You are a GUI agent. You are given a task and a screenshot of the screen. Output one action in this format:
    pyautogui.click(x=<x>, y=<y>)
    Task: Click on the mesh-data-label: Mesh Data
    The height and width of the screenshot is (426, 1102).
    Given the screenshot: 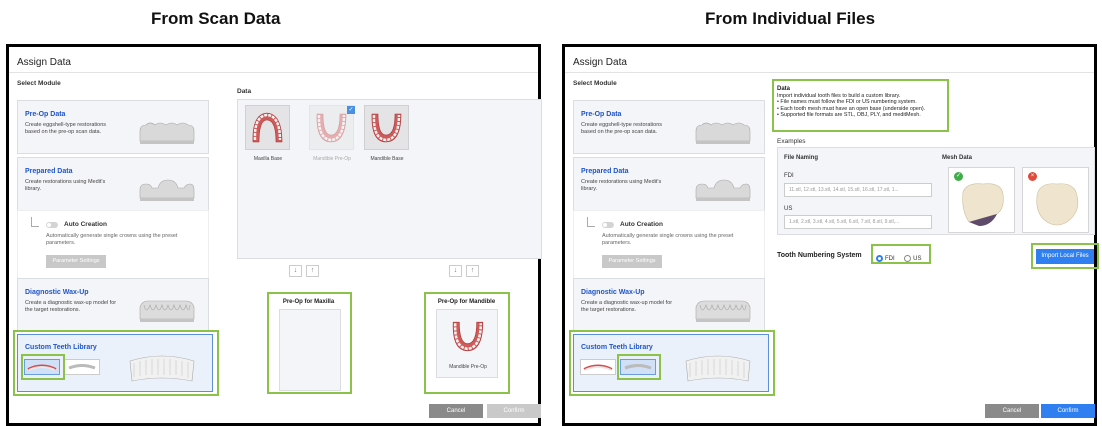 What is the action you would take?
    pyautogui.click(x=957, y=158)
    